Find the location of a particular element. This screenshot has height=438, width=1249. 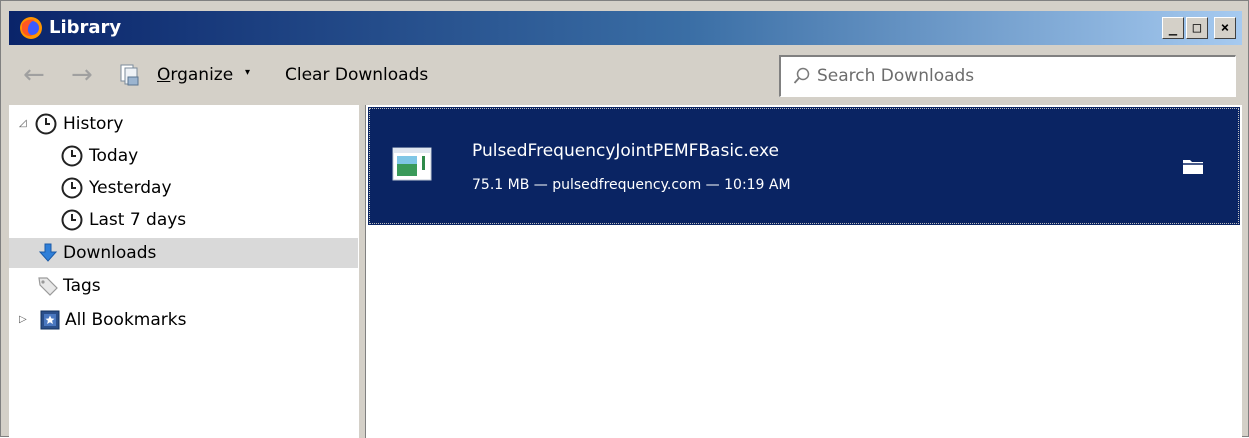

back-button: ← is located at coordinates (34, 75).